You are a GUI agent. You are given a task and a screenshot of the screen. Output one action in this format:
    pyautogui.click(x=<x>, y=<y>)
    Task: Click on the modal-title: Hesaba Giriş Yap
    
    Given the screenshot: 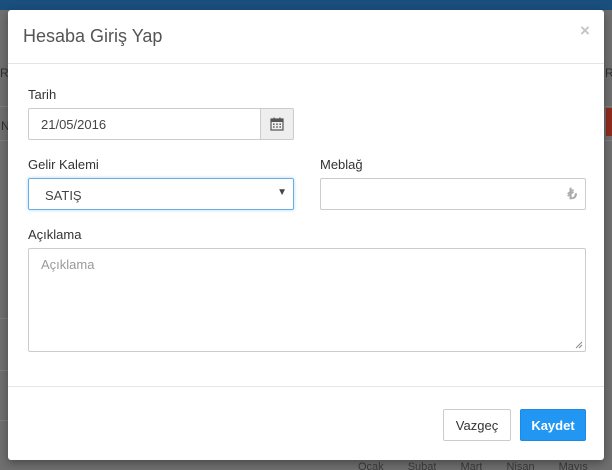 What is the action you would take?
    pyautogui.click(x=93, y=36)
    